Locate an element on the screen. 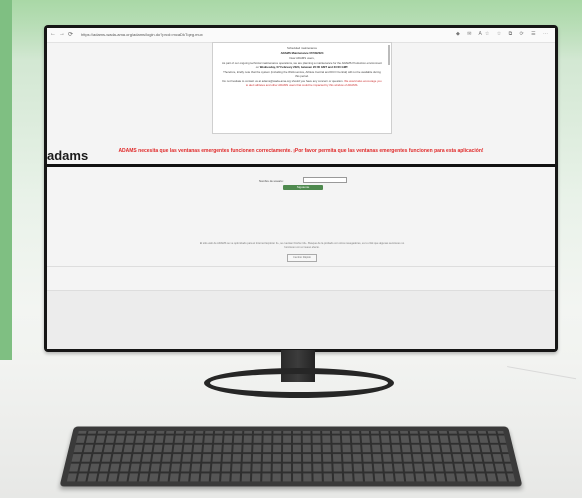 The image size is (582, 498). notice-heading: Scheduled maintenance is located at coordinates (301, 48).